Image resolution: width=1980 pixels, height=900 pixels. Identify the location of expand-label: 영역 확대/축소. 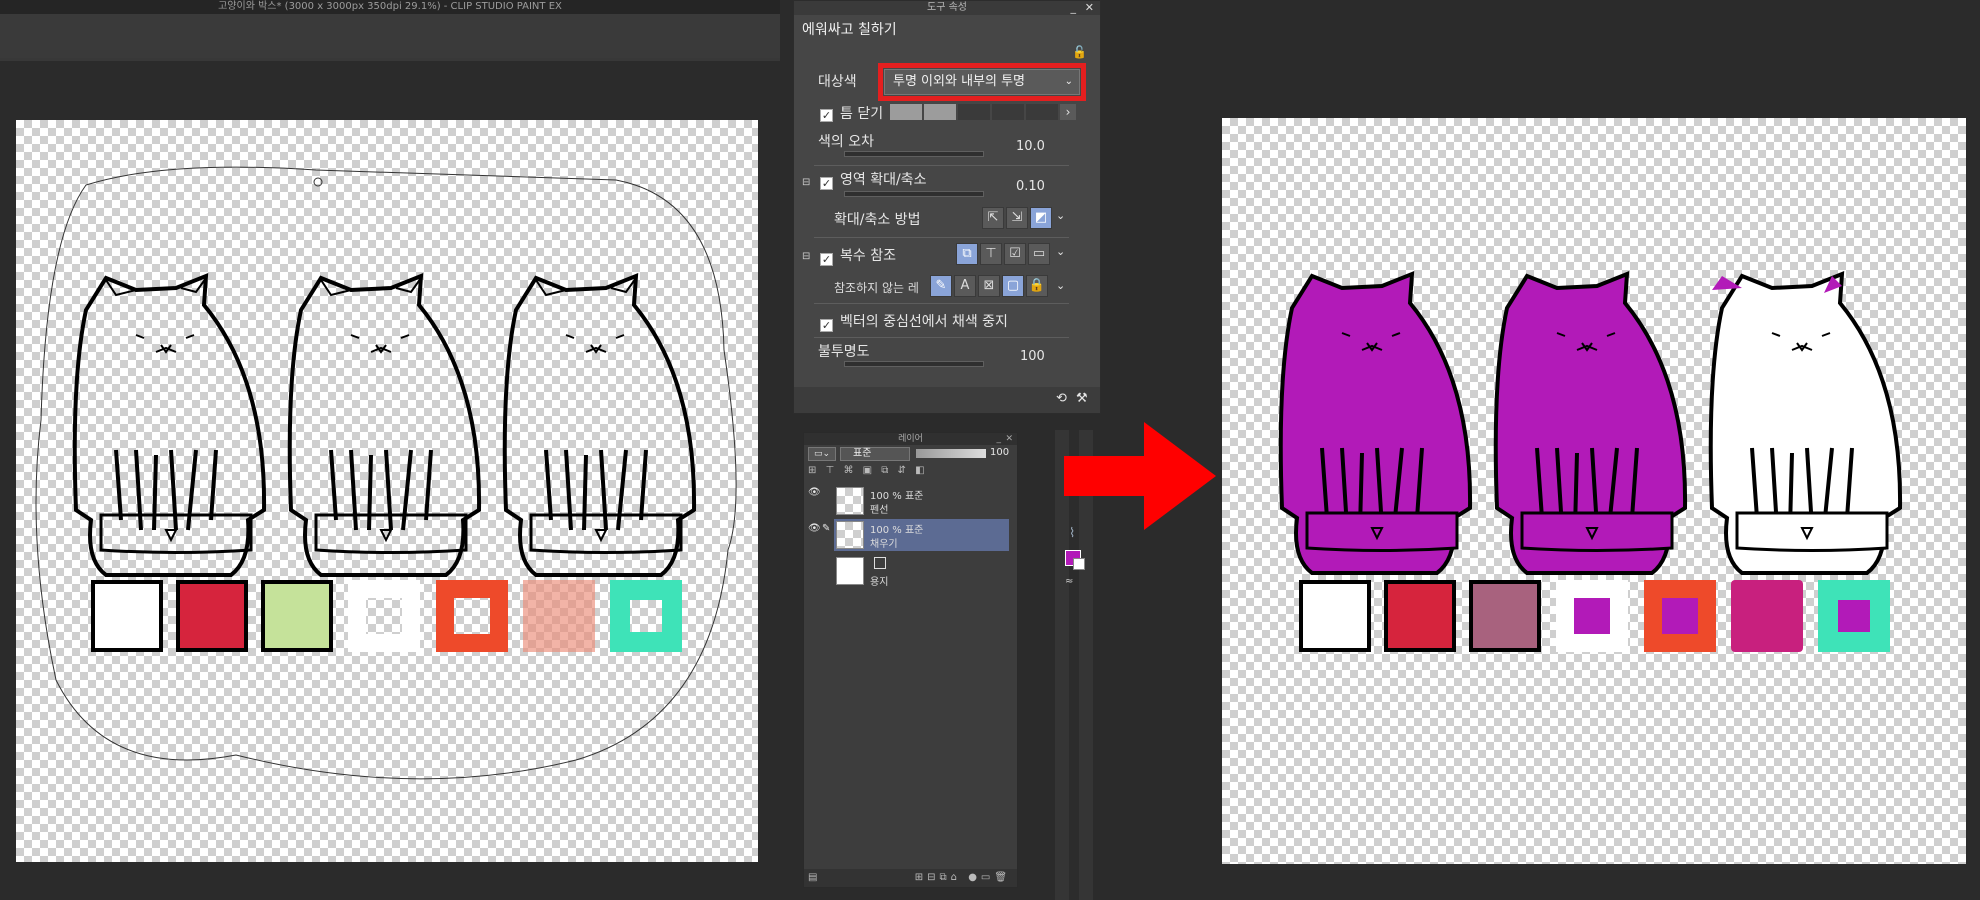
(883, 180).